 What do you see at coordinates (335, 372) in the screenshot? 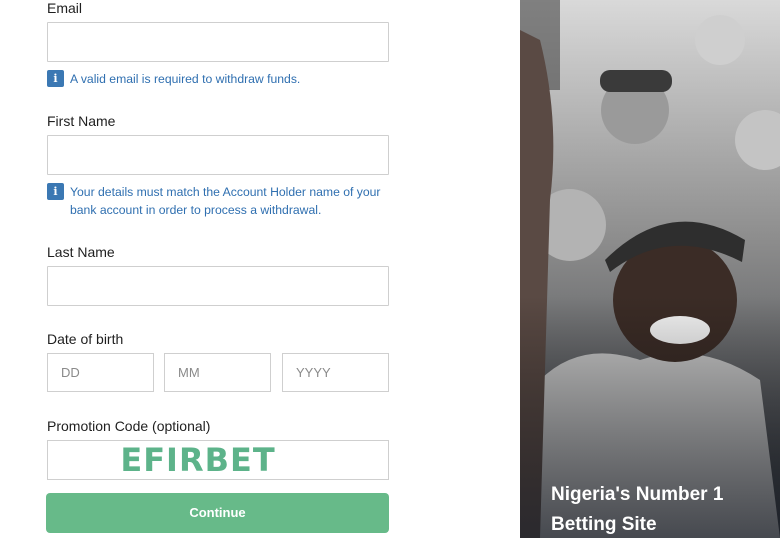
I see `dob-year-input: YYYY` at bounding box center [335, 372].